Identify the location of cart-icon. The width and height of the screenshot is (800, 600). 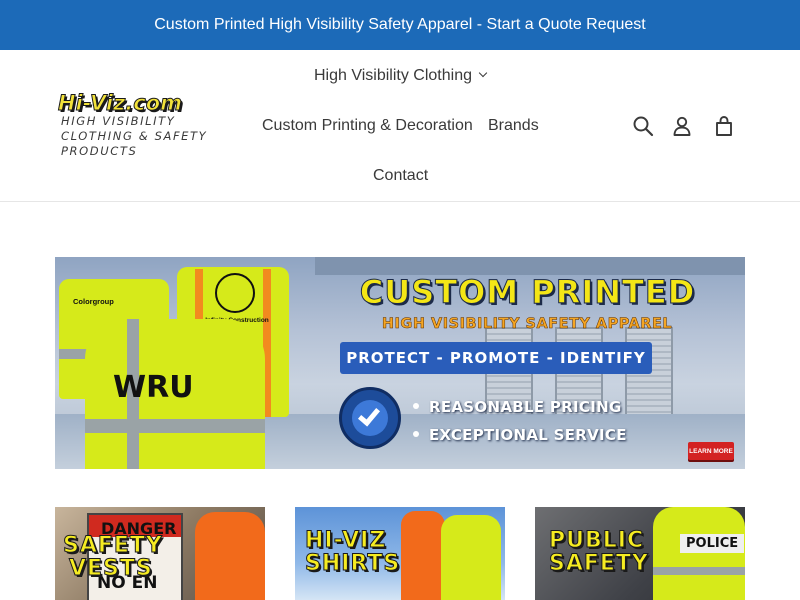
(724, 126).